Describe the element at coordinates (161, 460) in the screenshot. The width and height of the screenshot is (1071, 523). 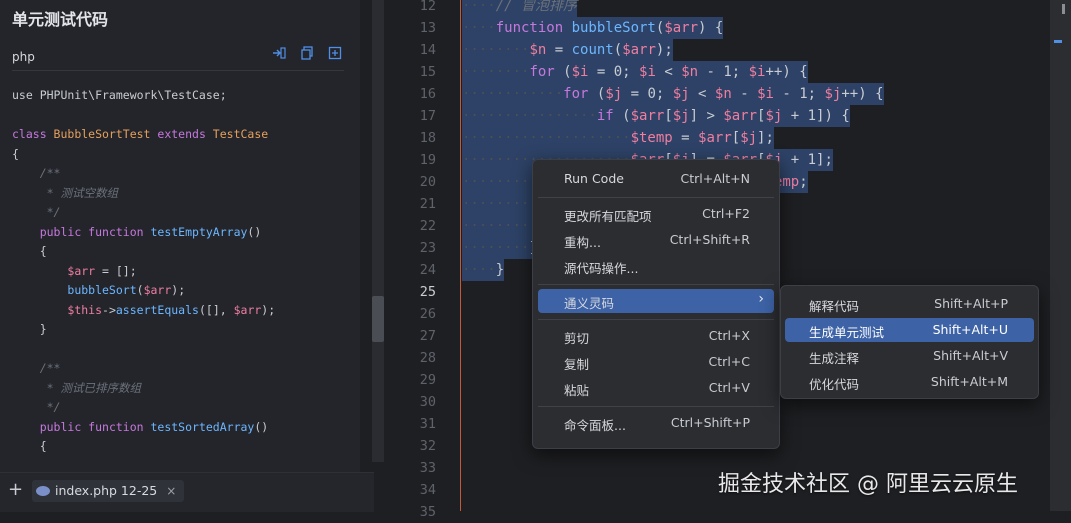
I see `code-token: = [1, 2, 3, 4, 5];` at that location.